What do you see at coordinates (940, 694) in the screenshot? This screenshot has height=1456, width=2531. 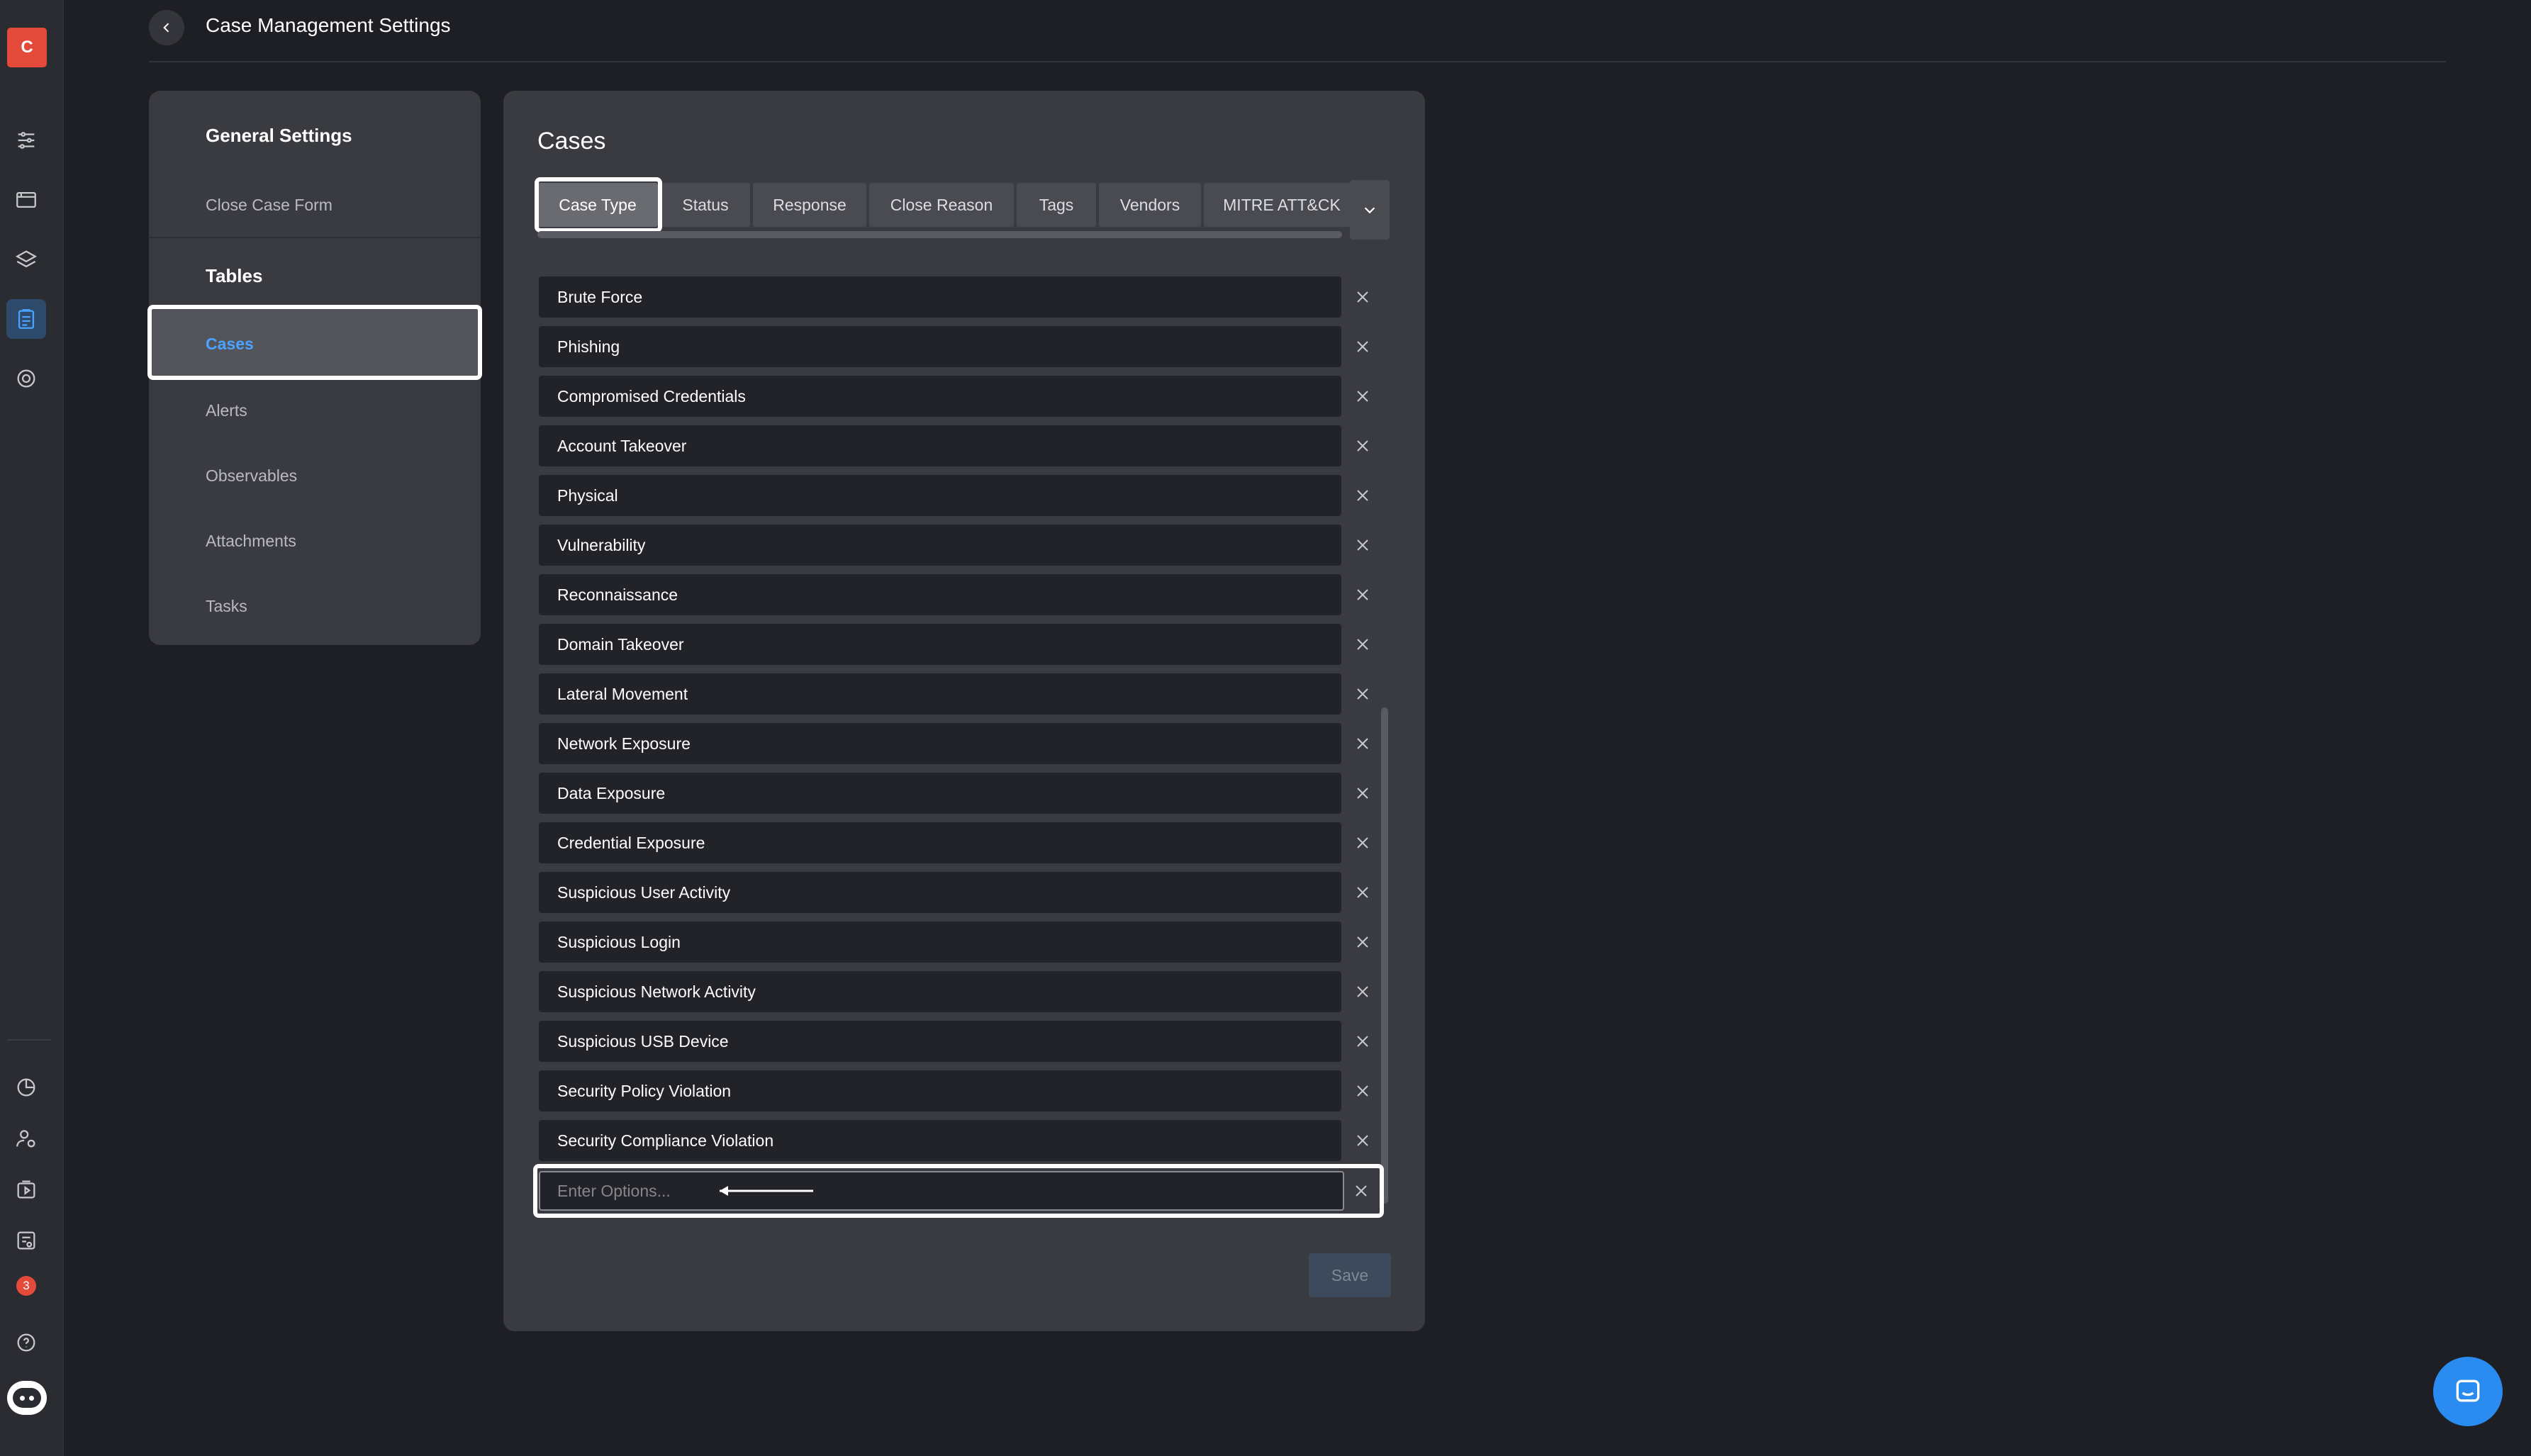 I see `option-field: Lateral Movement` at bounding box center [940, 694].